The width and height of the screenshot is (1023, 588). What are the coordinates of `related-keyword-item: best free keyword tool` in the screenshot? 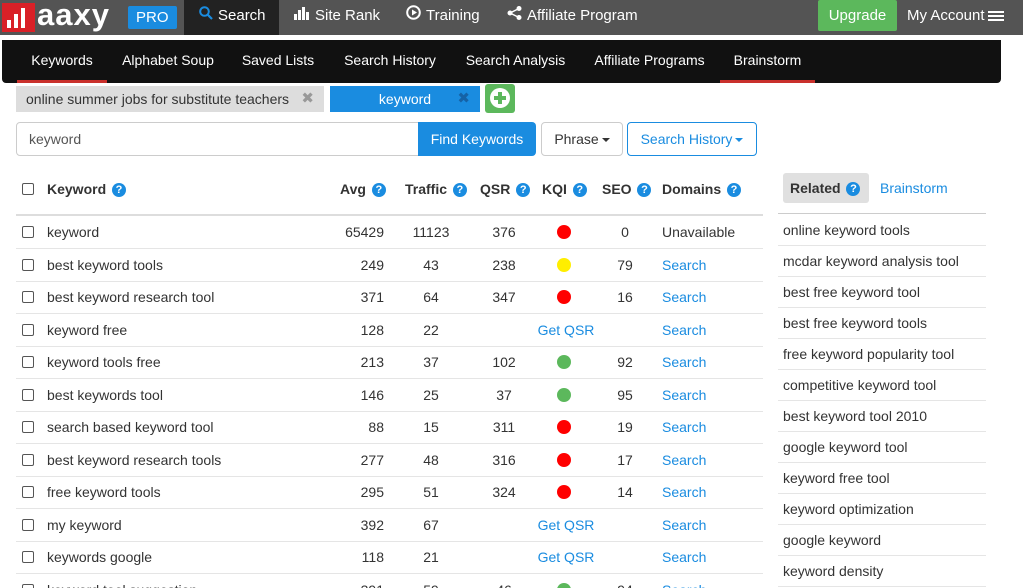 It's located at (882, 292).